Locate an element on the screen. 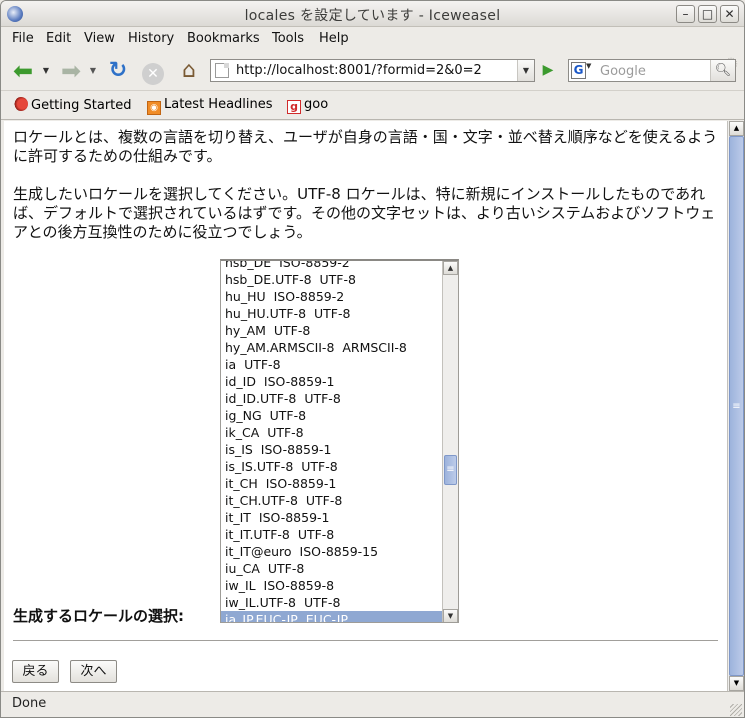 The image size is (745, 718). bookmark-getting-started: Getting Started is located at coordinates (73, 106).